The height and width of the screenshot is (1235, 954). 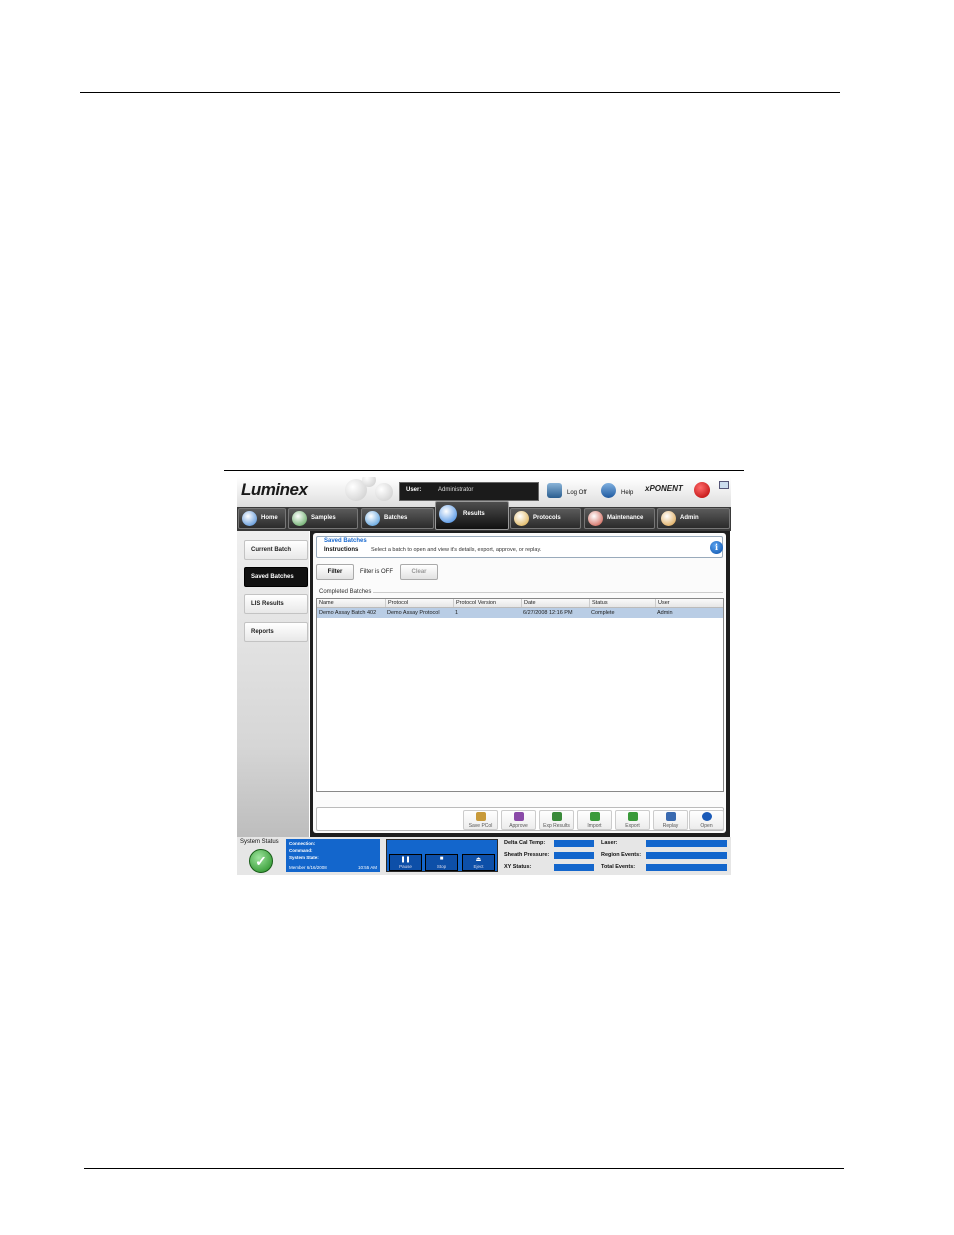 I want to click on tab-samples: Samples, so click(x=323, y=518).